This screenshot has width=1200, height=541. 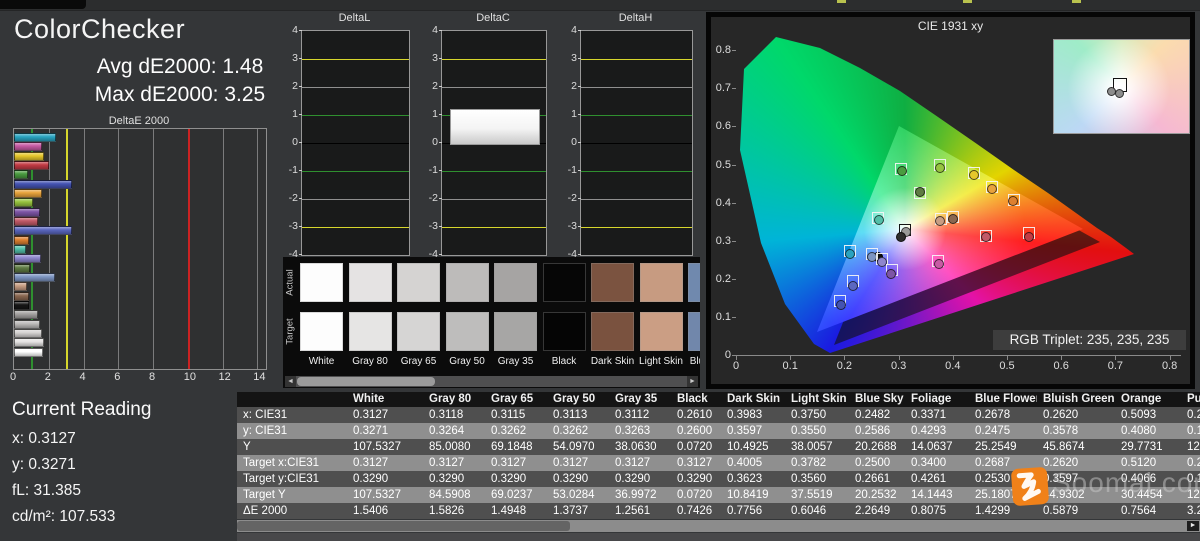 I want to click on table-cell: 0.3560, so click(x=809, y=479).